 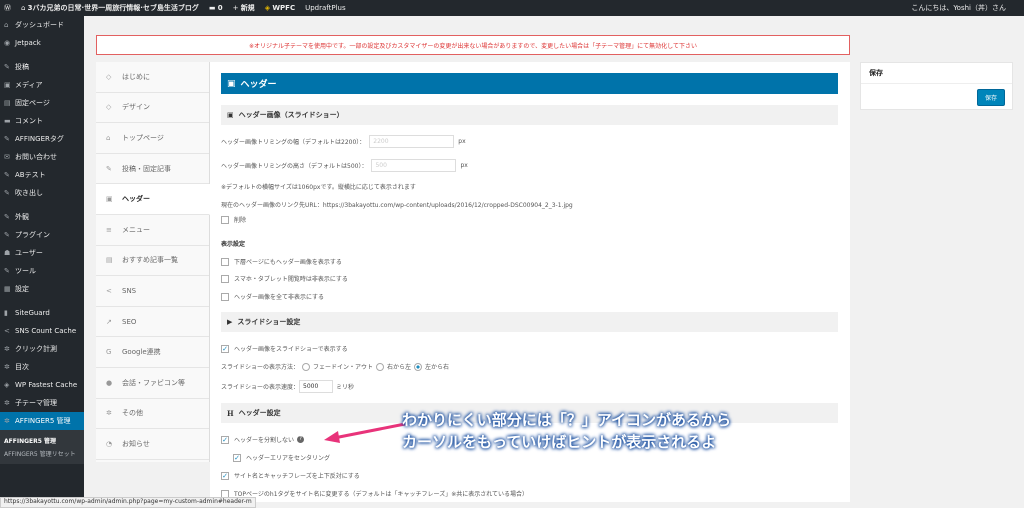 What do you see at coordinates (141, 352) in the screenshot?
I see `tab-label: Google連携` at bounding box center [141, 352].